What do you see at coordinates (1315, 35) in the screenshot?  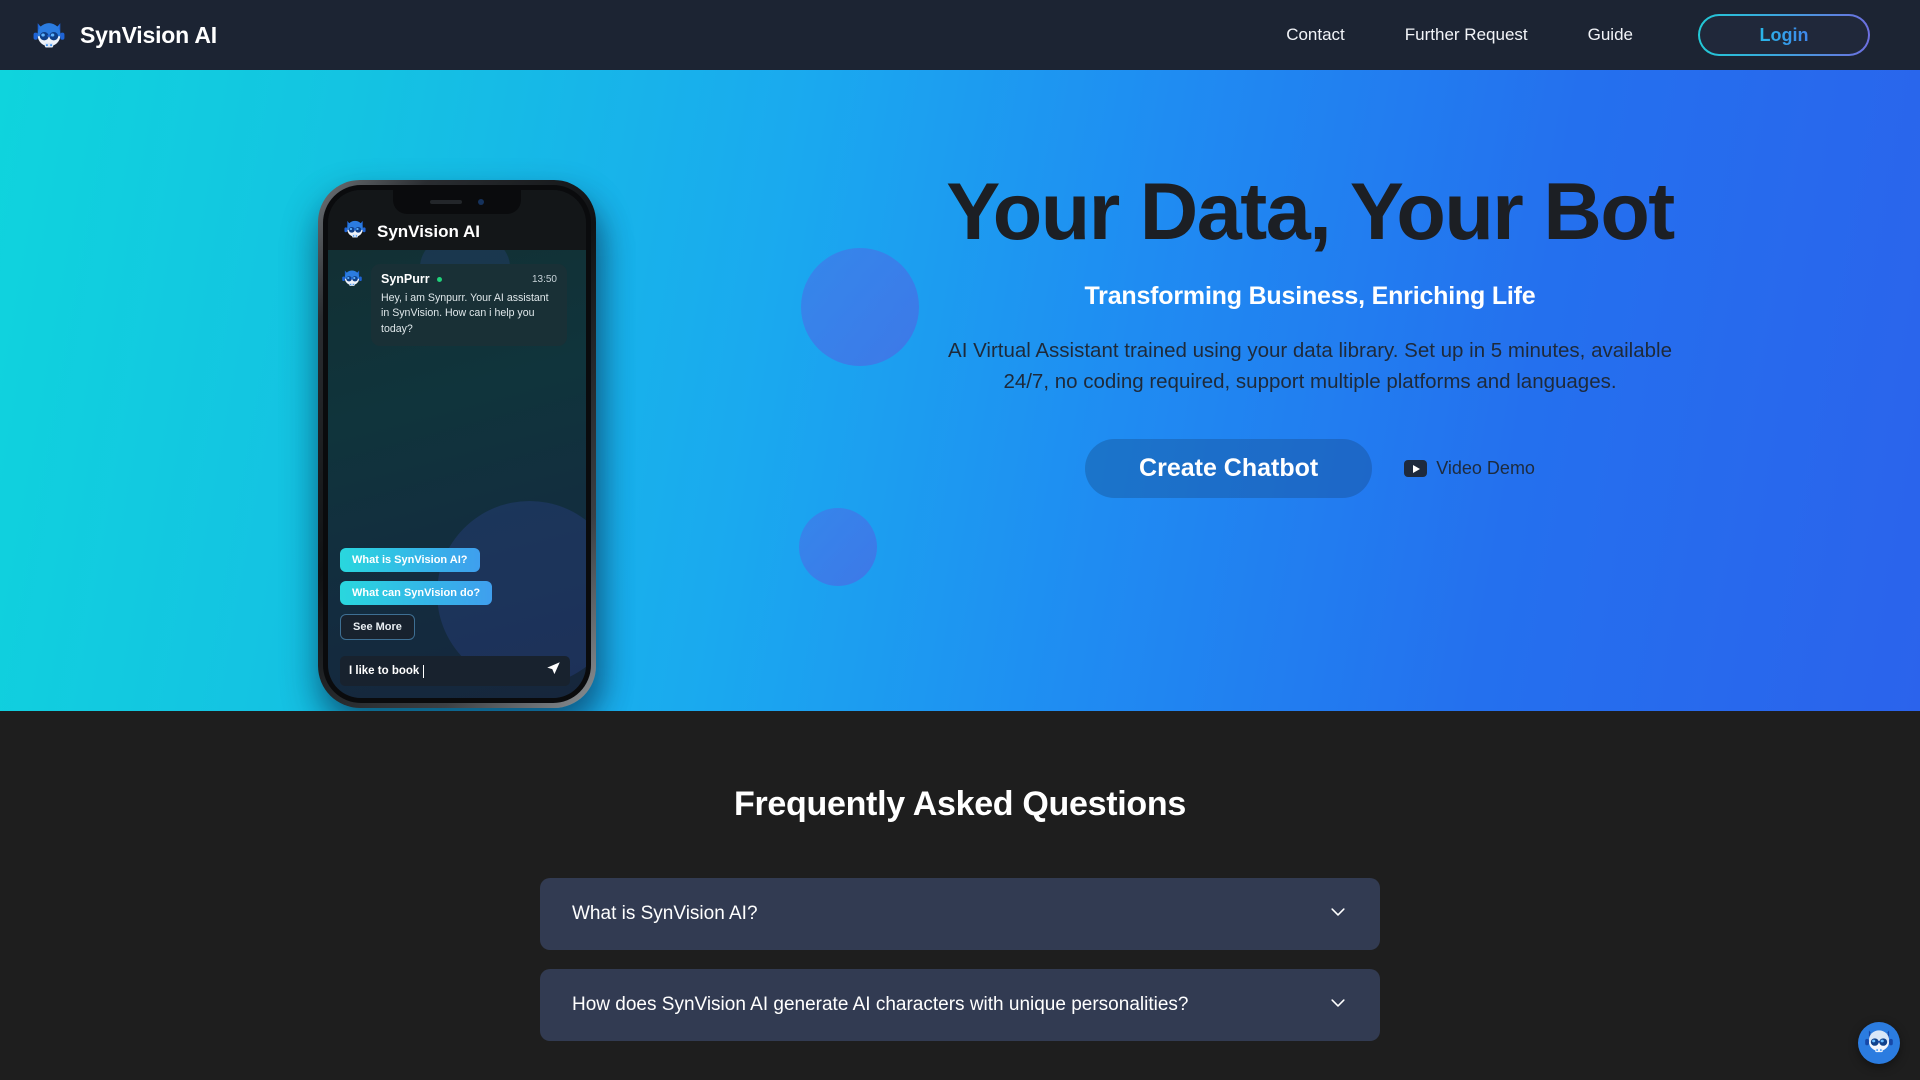 I see `nav-link-contact: Contact` at bounding box center [1315, 35].